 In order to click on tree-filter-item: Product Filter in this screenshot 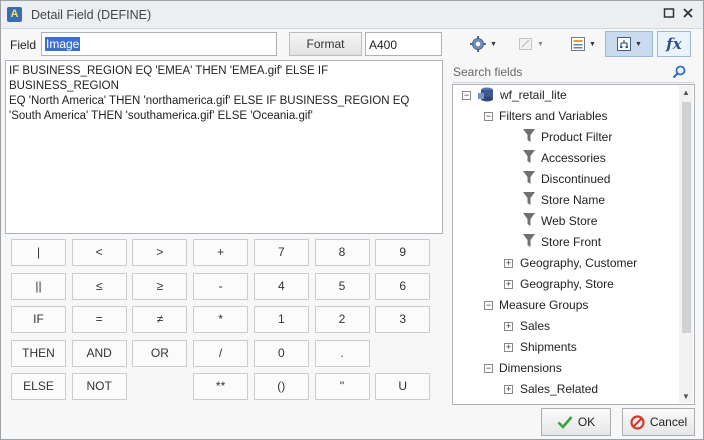, I will do `click(576, 137)`.